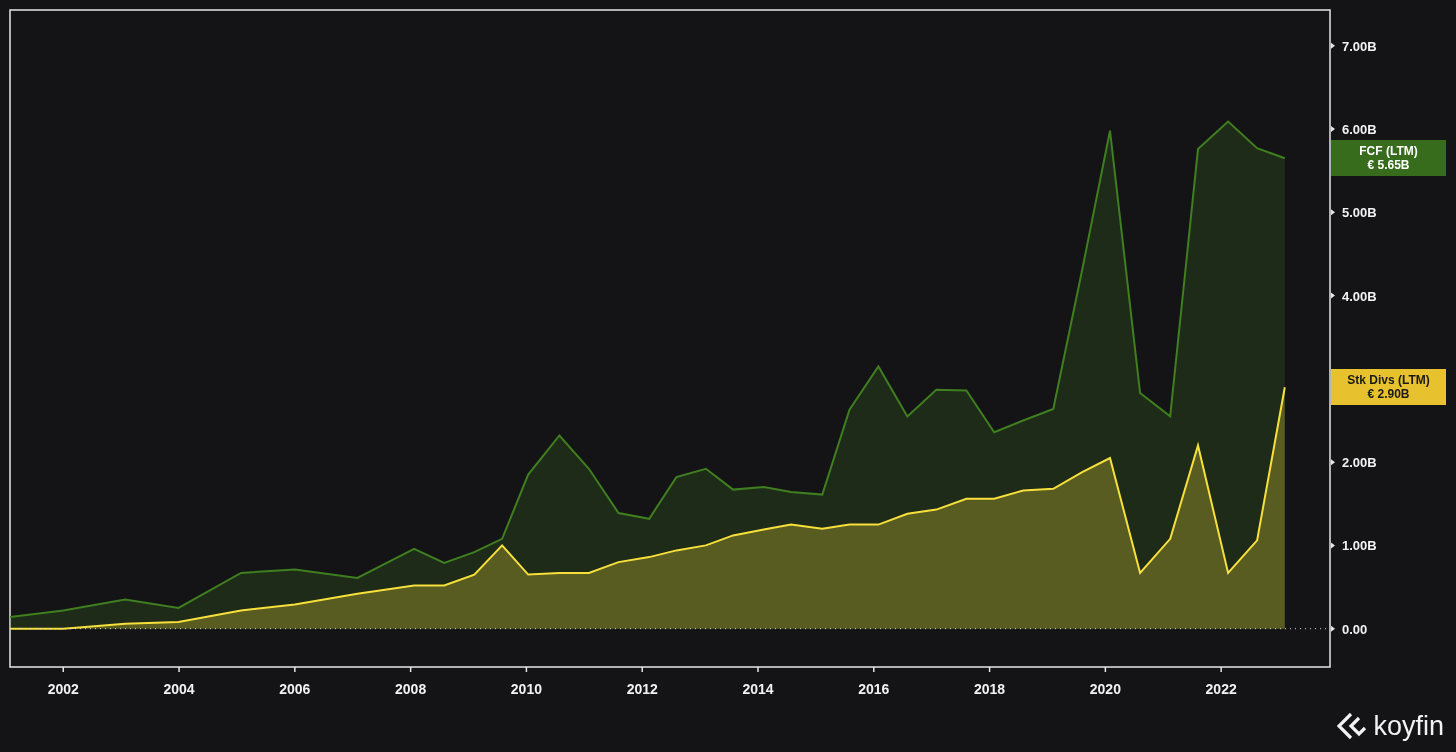 This screenshot has height=752, width=1456. Describe the element at coordinates (1388, 380) in the screenshot. I see `series-name: Stk Divs (LTM)` at that location.